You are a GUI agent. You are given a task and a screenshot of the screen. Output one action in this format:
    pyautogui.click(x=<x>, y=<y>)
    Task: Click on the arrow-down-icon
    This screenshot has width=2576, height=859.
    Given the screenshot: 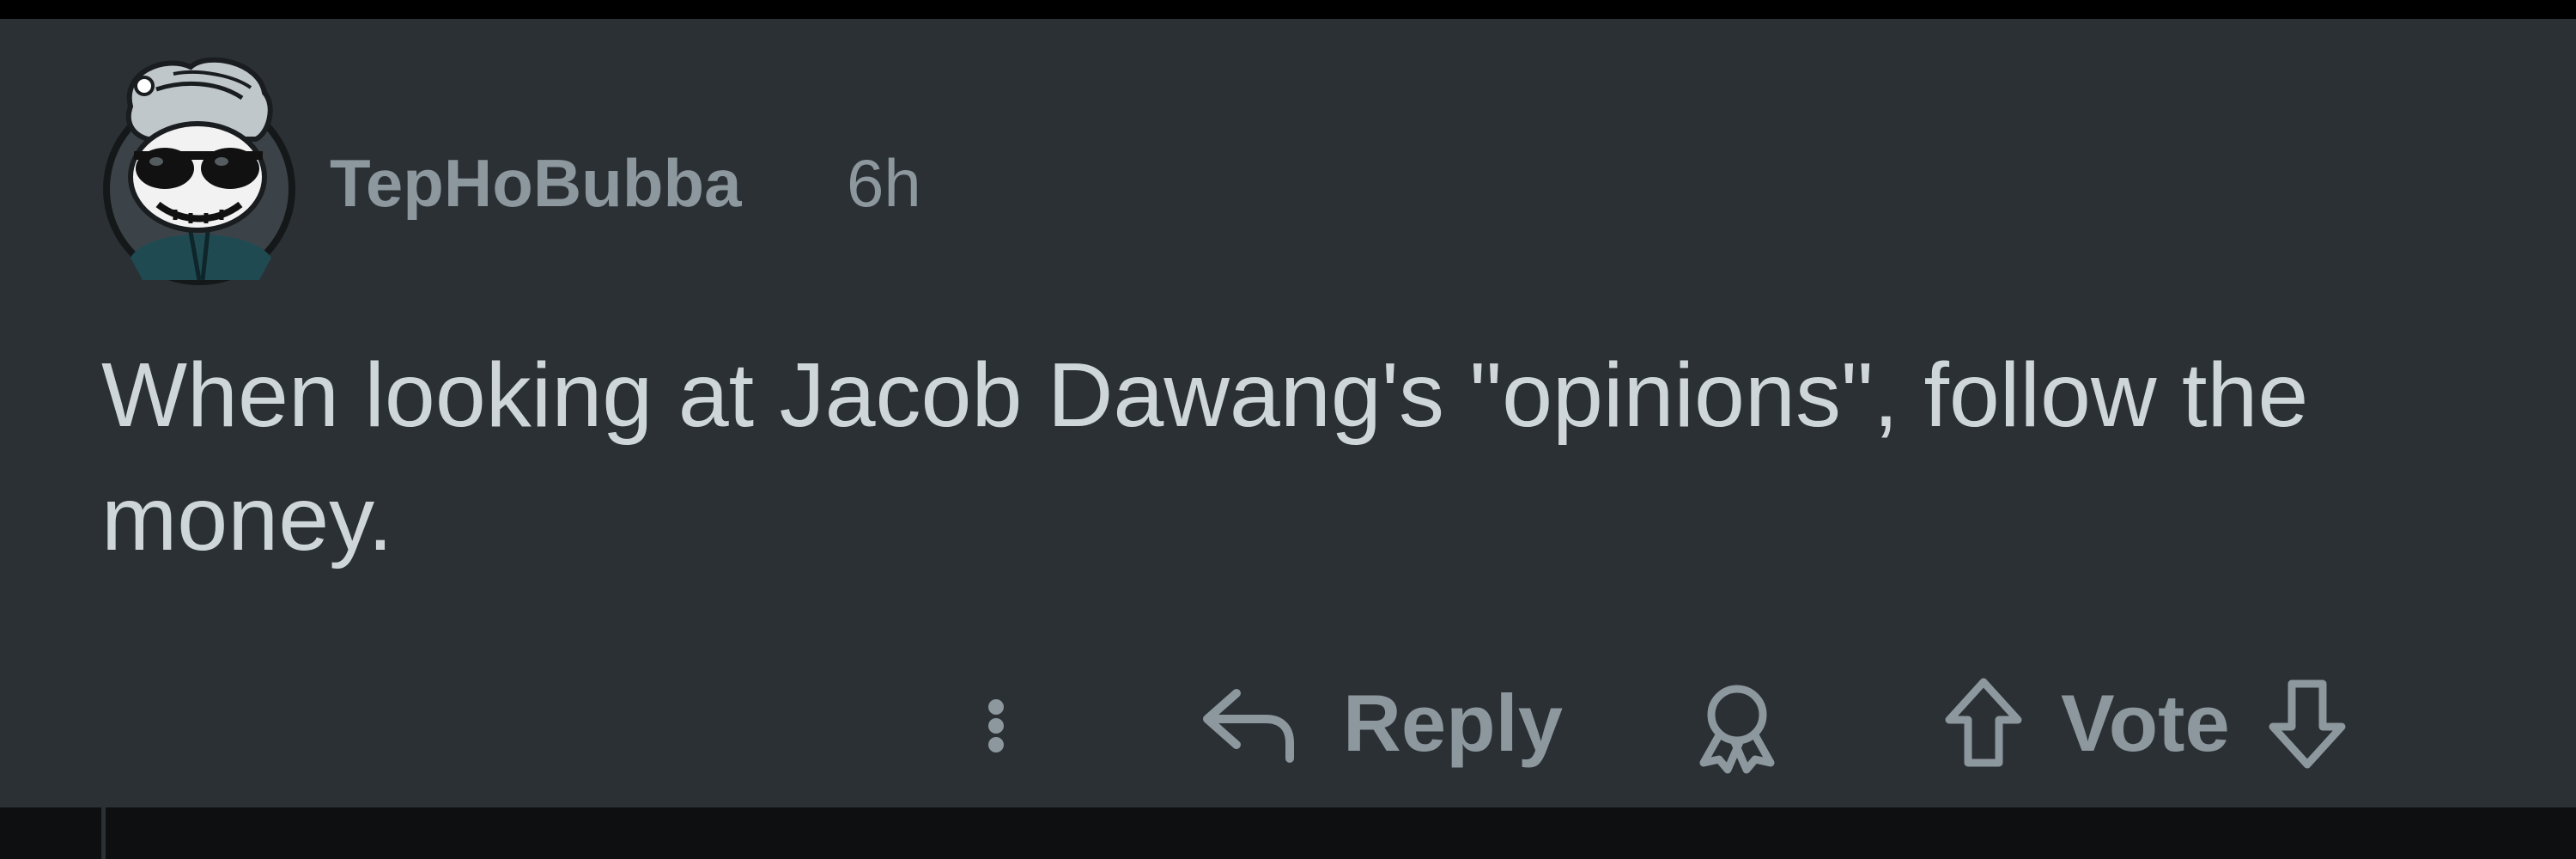 What is the action you would take?
    pyautogui.click(x=2307, y=724)
    